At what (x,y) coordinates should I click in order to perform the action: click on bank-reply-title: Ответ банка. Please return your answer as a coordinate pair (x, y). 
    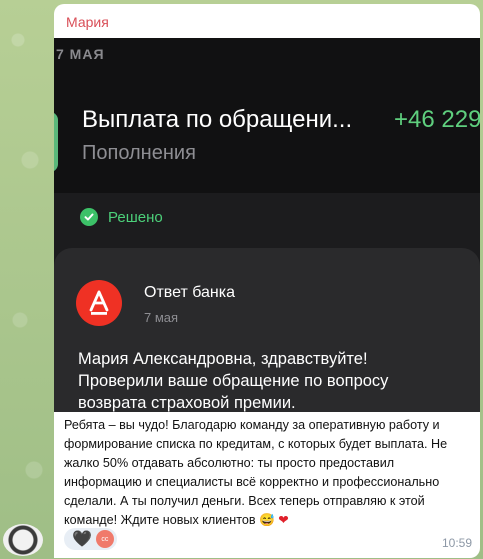
    Looking at the image, I should click on (190, 292).